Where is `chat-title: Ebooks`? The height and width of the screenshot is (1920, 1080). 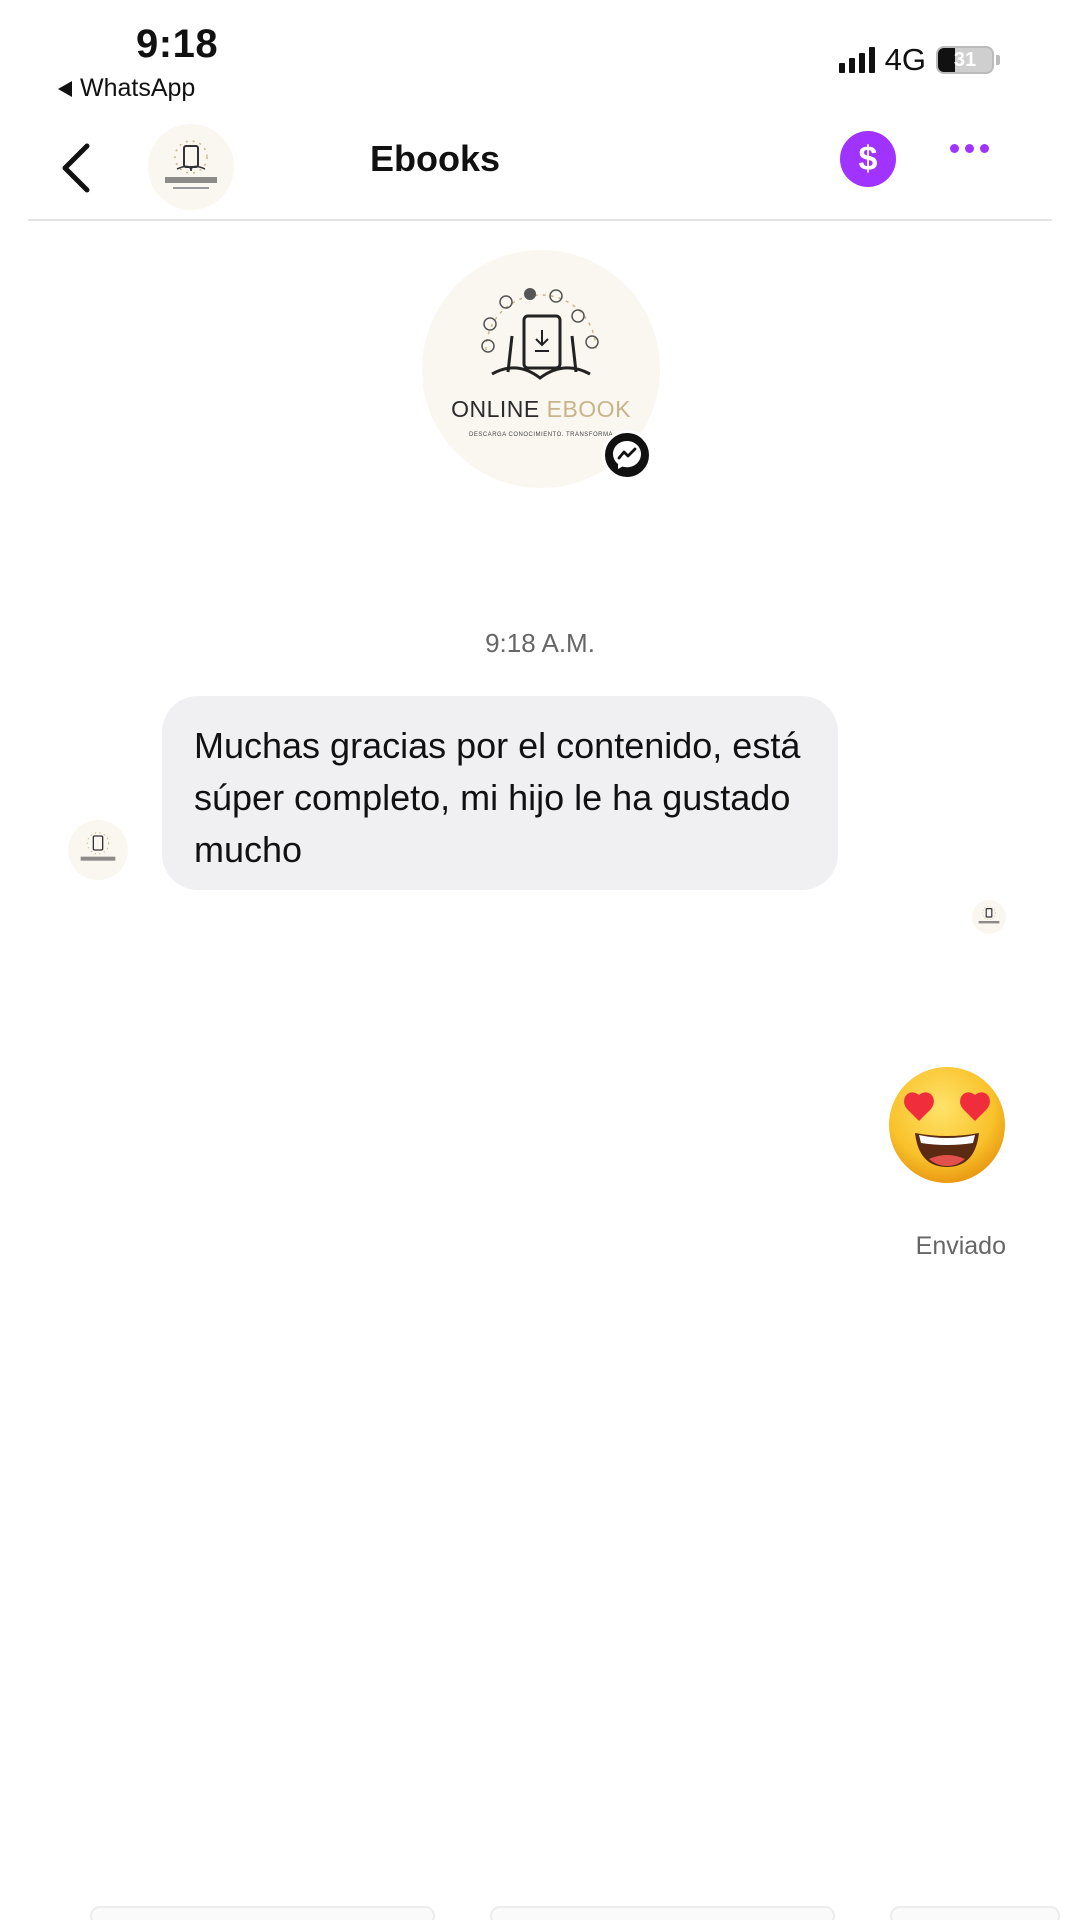 chat-title: Ebooks is located at coordinates (435, 159).